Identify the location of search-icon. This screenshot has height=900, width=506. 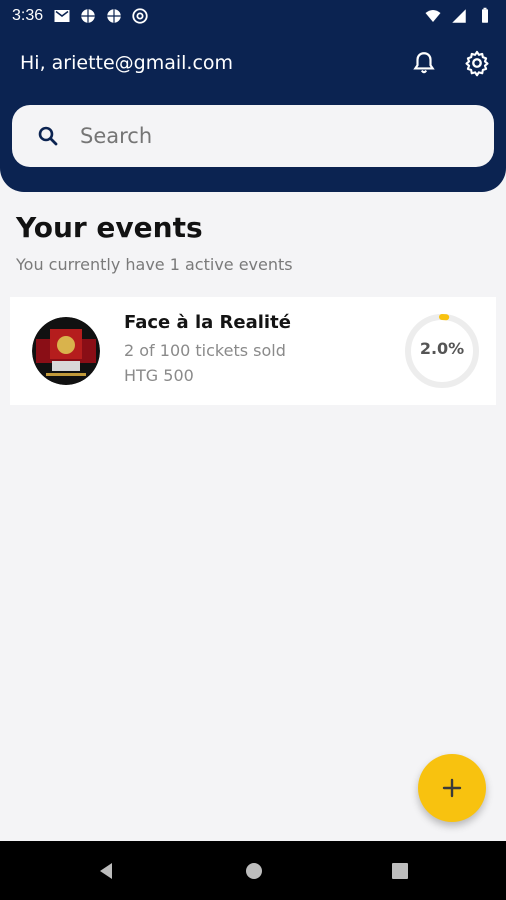
(48, 136).